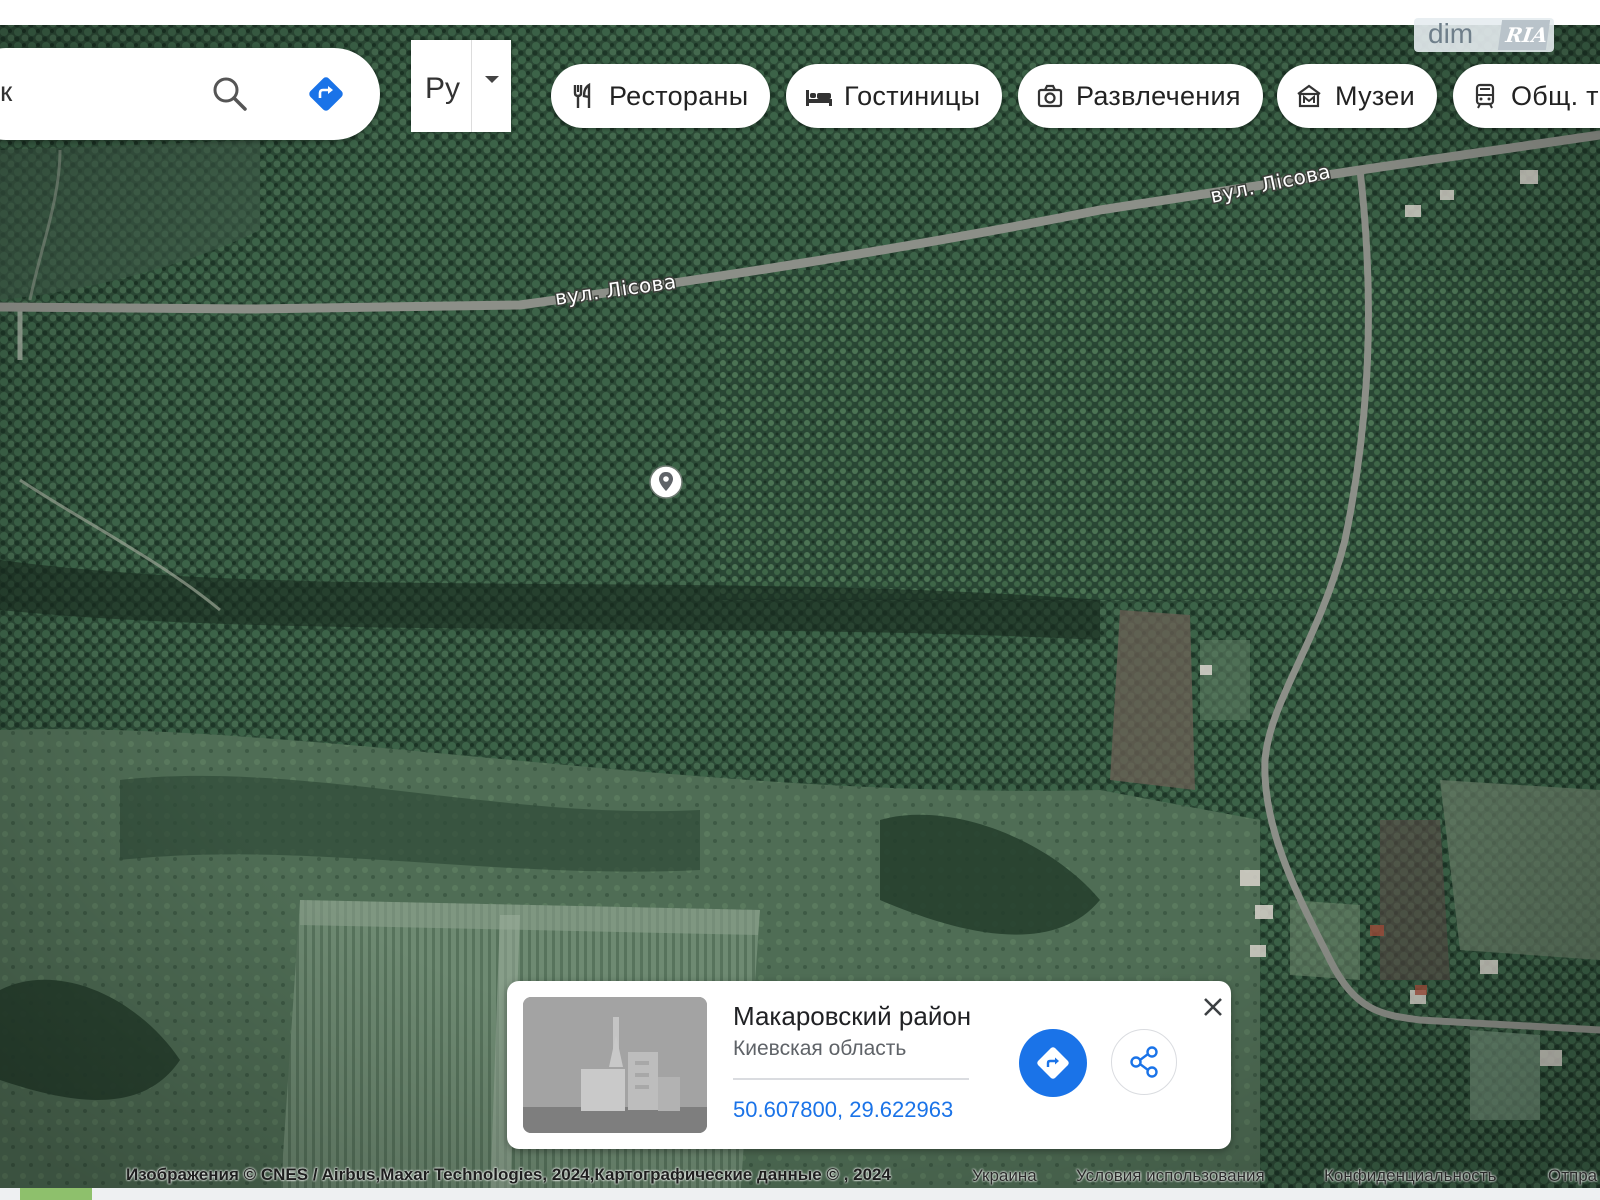  I want to click on bed-icon, so click(818, 96).